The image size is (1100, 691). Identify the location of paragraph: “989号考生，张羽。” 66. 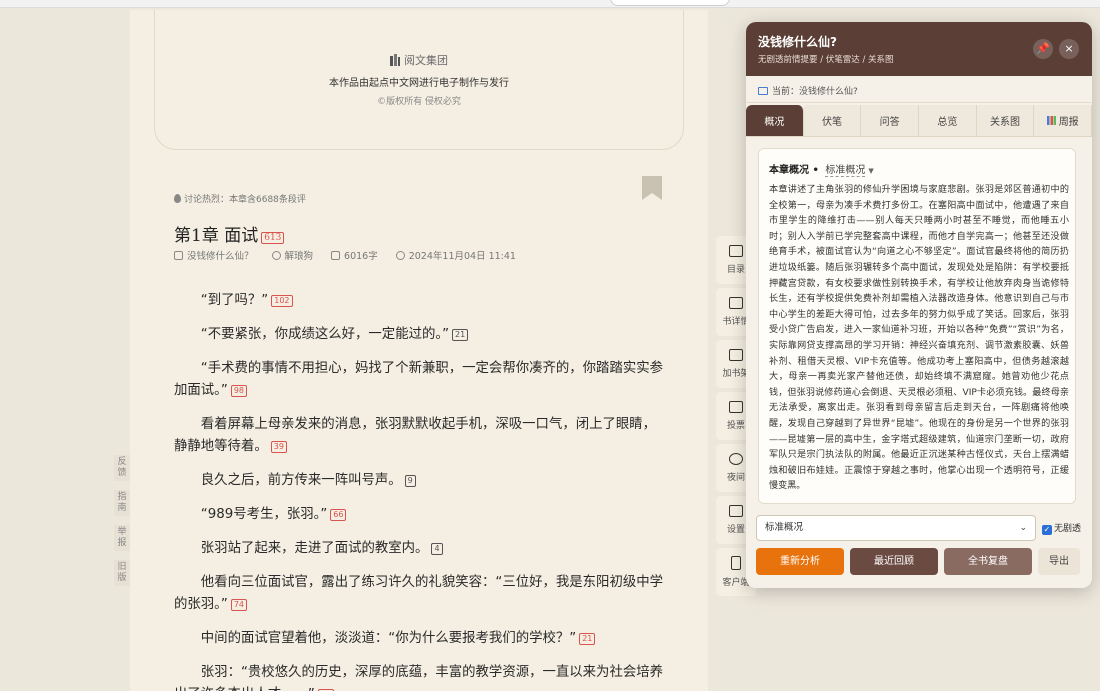
(419, 515).